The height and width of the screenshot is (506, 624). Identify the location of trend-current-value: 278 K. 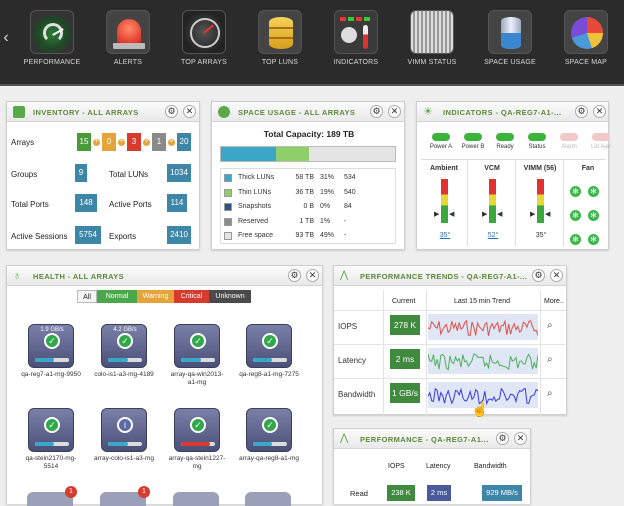
(405, 325).